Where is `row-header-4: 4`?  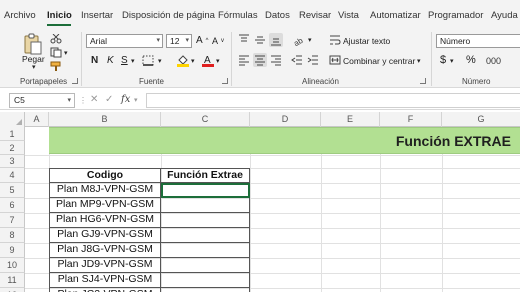 row-header-4: 4 is located at coordinates (12, 175).